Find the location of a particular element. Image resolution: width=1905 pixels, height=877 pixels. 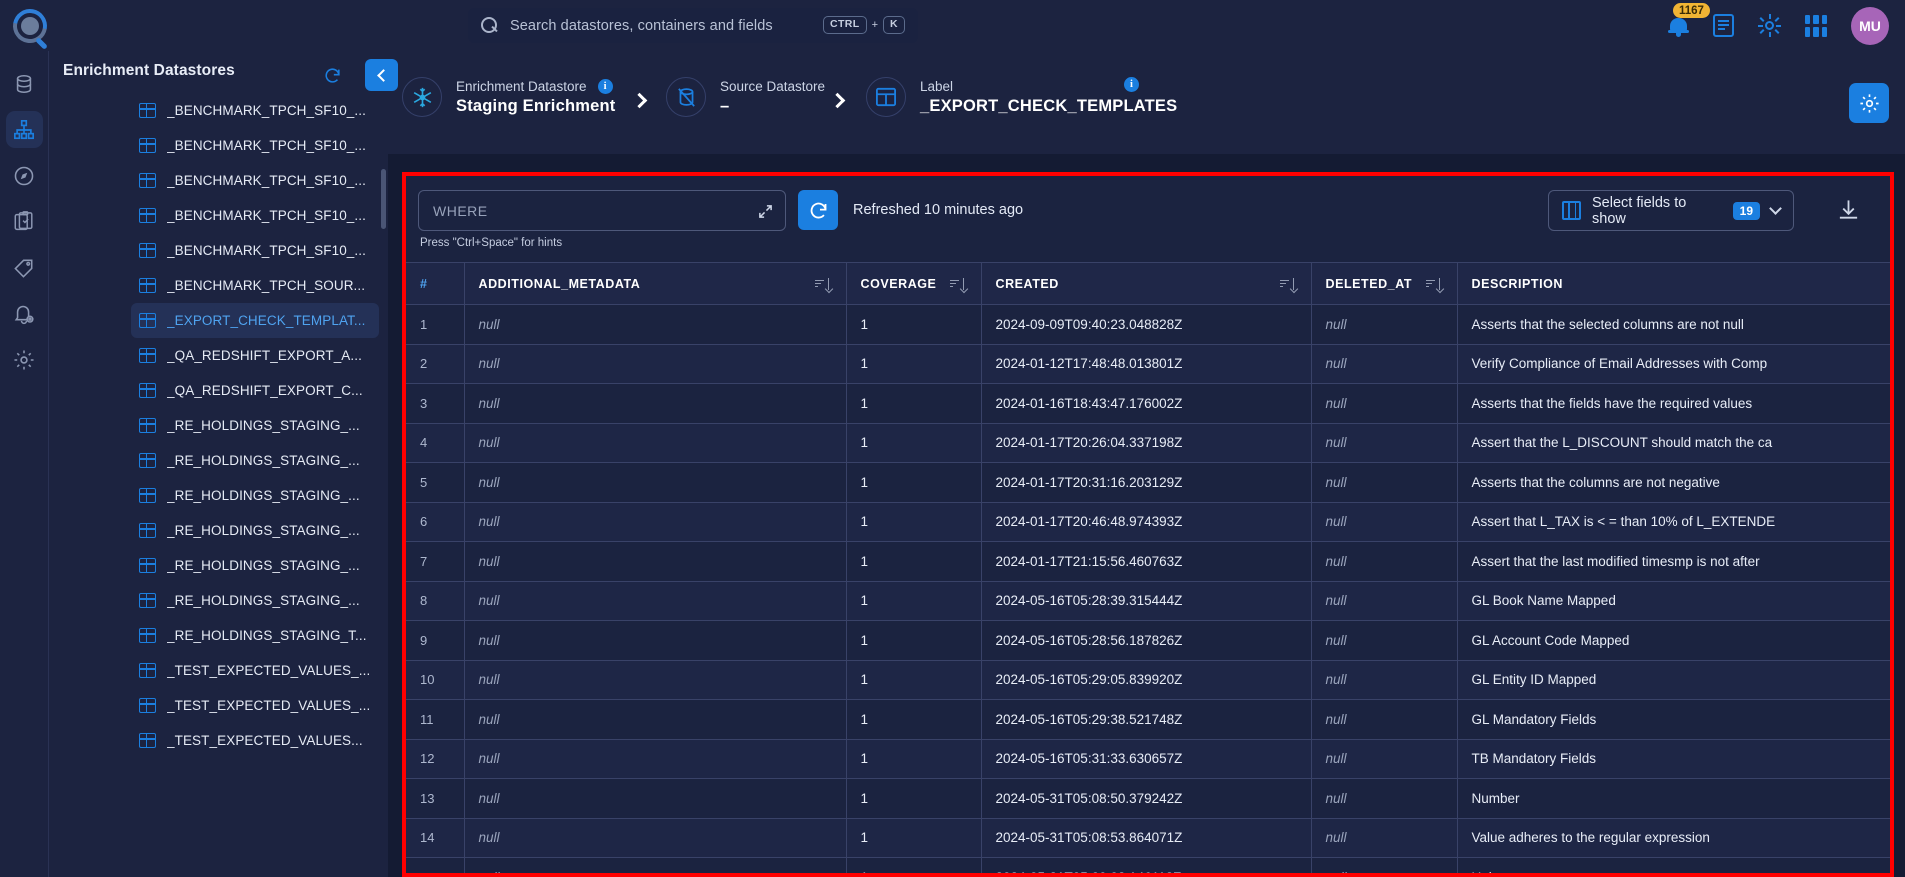

where-filter-input: WHERE is located at coordinates (602, 210).